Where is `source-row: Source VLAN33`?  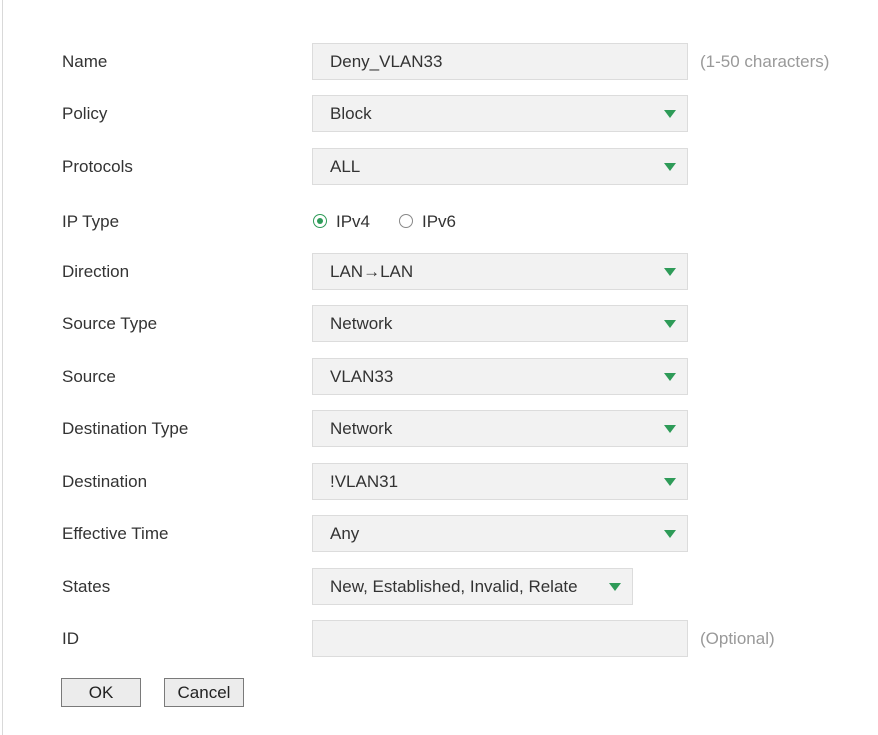 source-row: Source VLAN33 is located at coordinates (439, 376).